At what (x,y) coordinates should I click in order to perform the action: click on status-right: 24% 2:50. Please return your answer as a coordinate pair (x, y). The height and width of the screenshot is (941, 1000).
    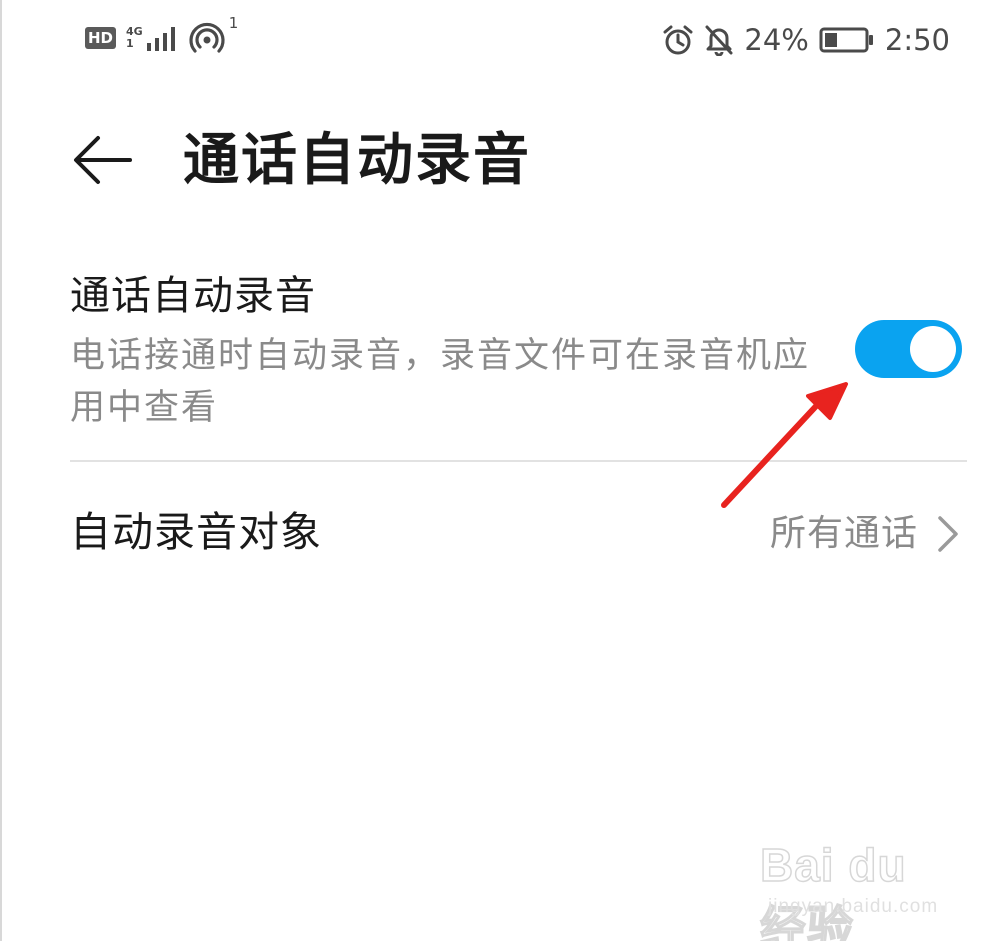
    Looking at the image, I should click on (801, 40).